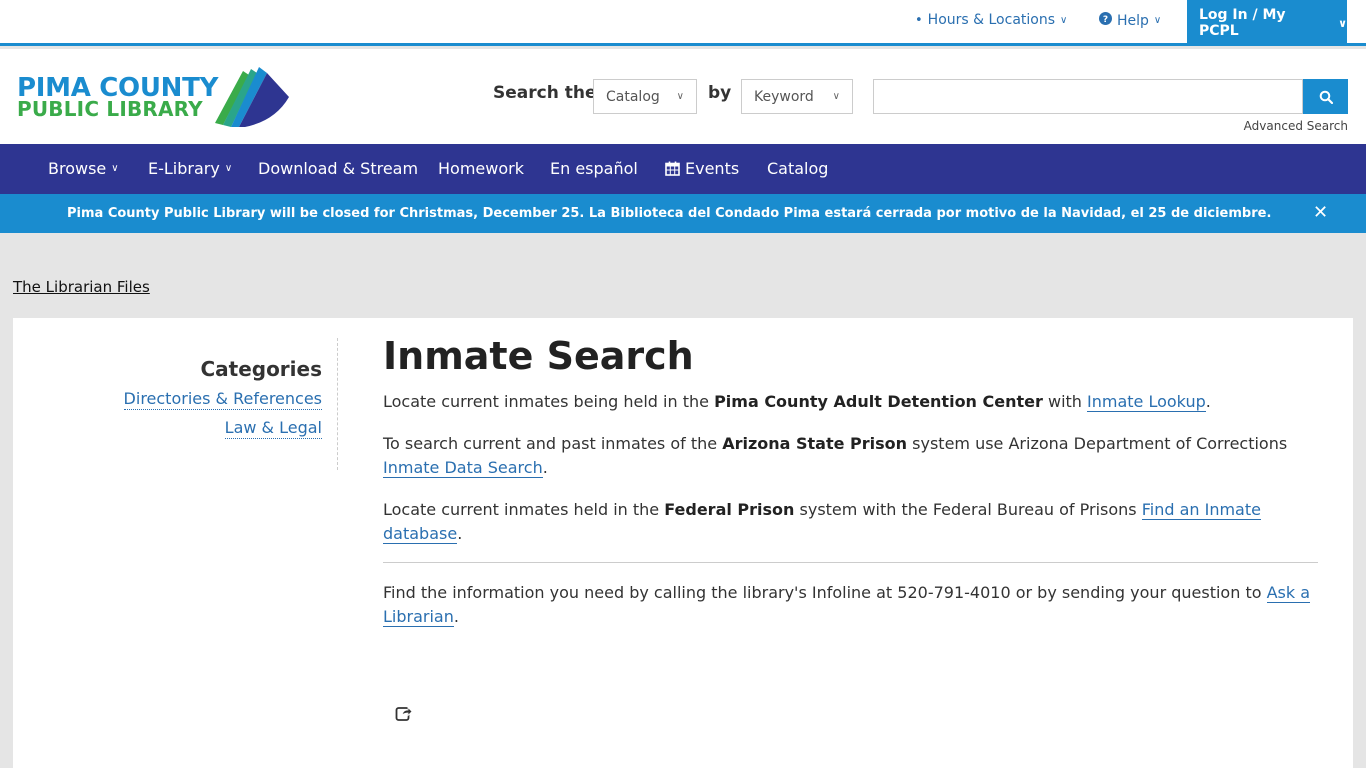 This screenshot has width=1366, height=768. What do you see at coordinates (1133, 20) in the screenshot?
I see `help-label: Help` at bounding box center [1133, 20].